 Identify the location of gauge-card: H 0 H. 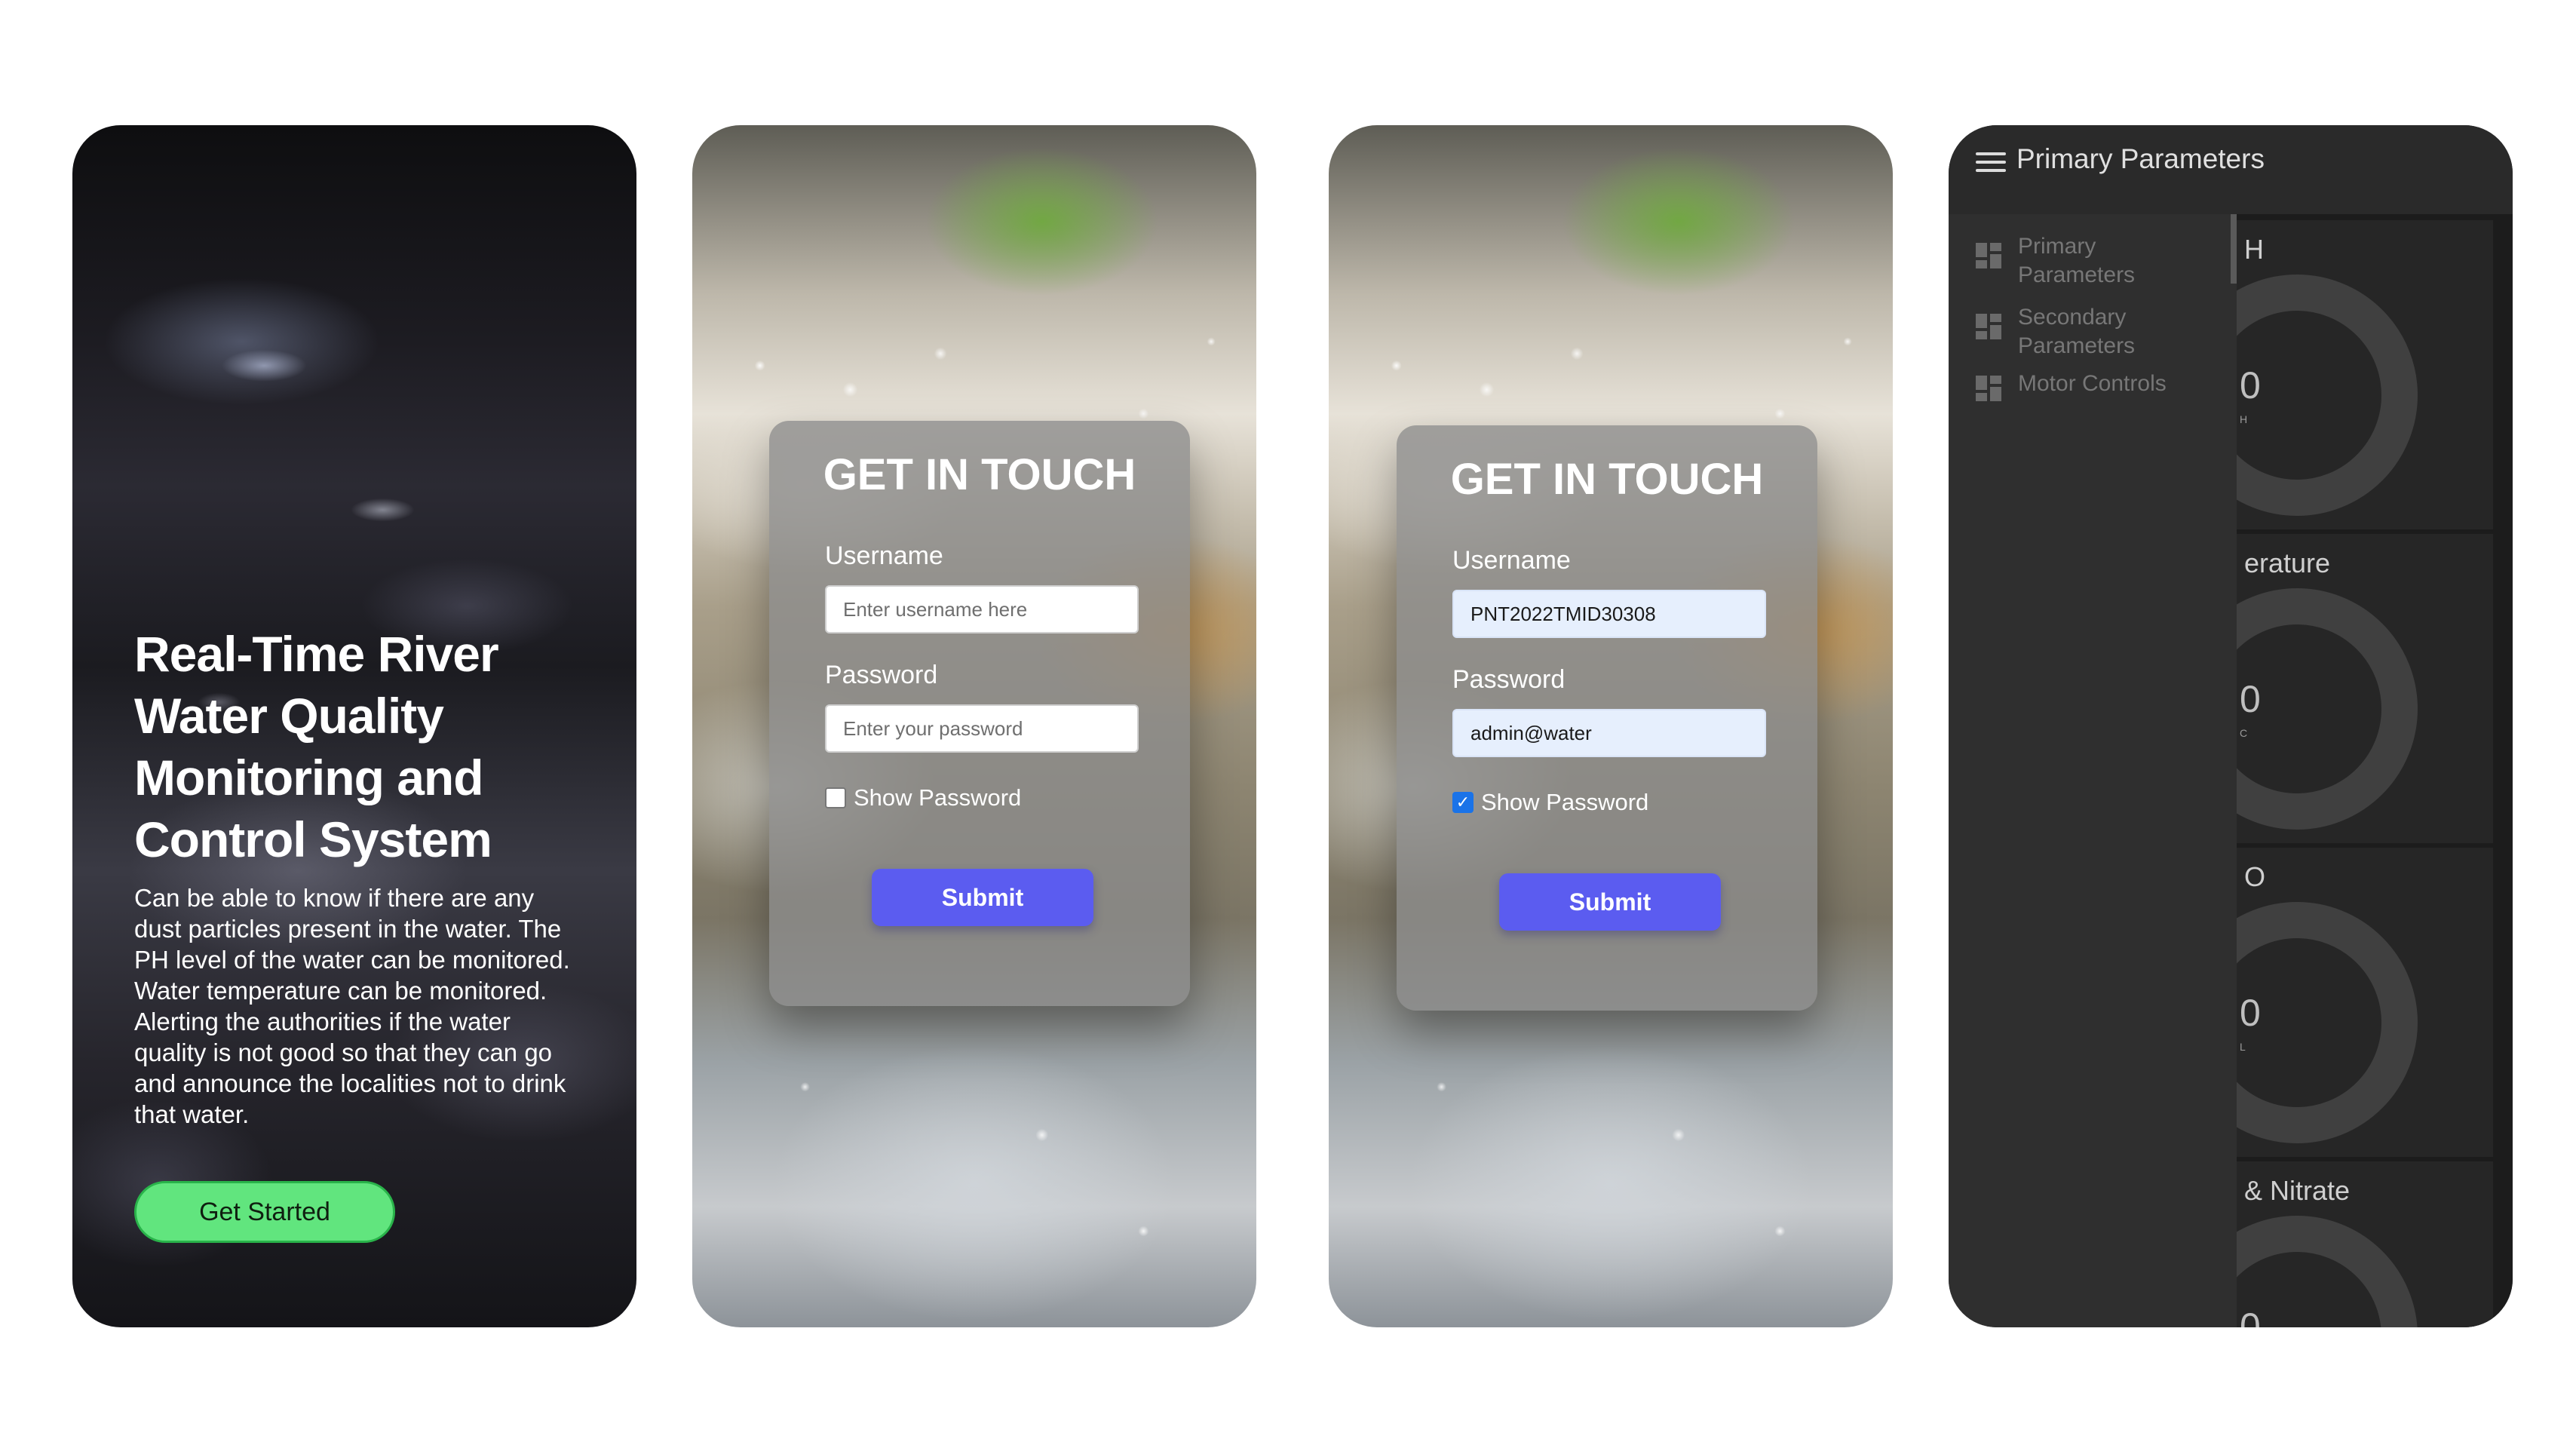
(2334, 377).